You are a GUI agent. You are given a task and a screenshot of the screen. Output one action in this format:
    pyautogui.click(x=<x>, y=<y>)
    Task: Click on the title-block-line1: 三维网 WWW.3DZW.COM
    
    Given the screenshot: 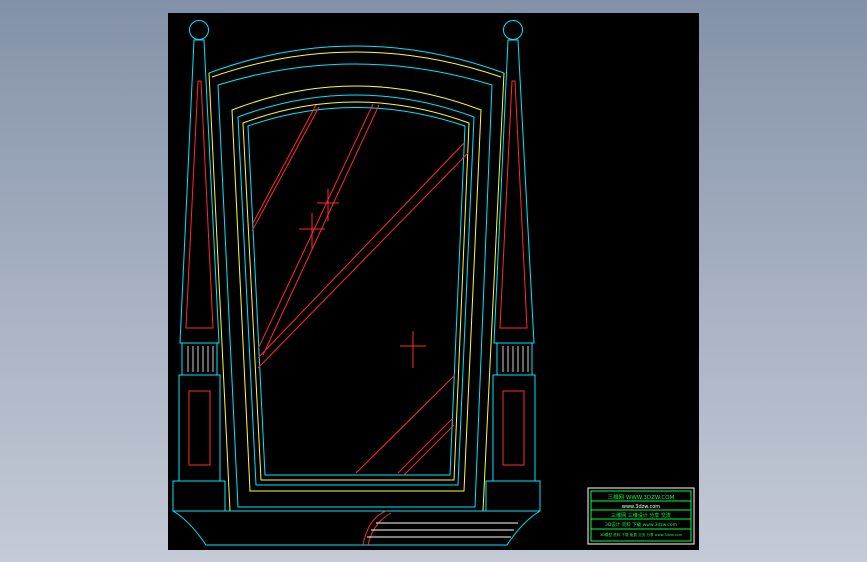 What is the action you would take?
    pyautogui.click(x=641, y=497)
    